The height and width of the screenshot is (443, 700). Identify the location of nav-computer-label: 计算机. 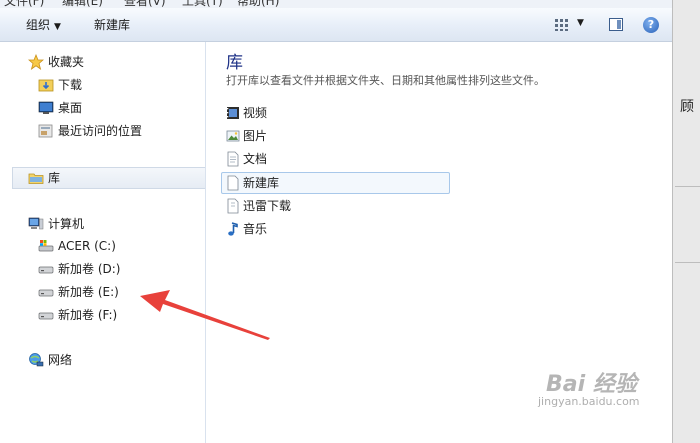
(66, 224).